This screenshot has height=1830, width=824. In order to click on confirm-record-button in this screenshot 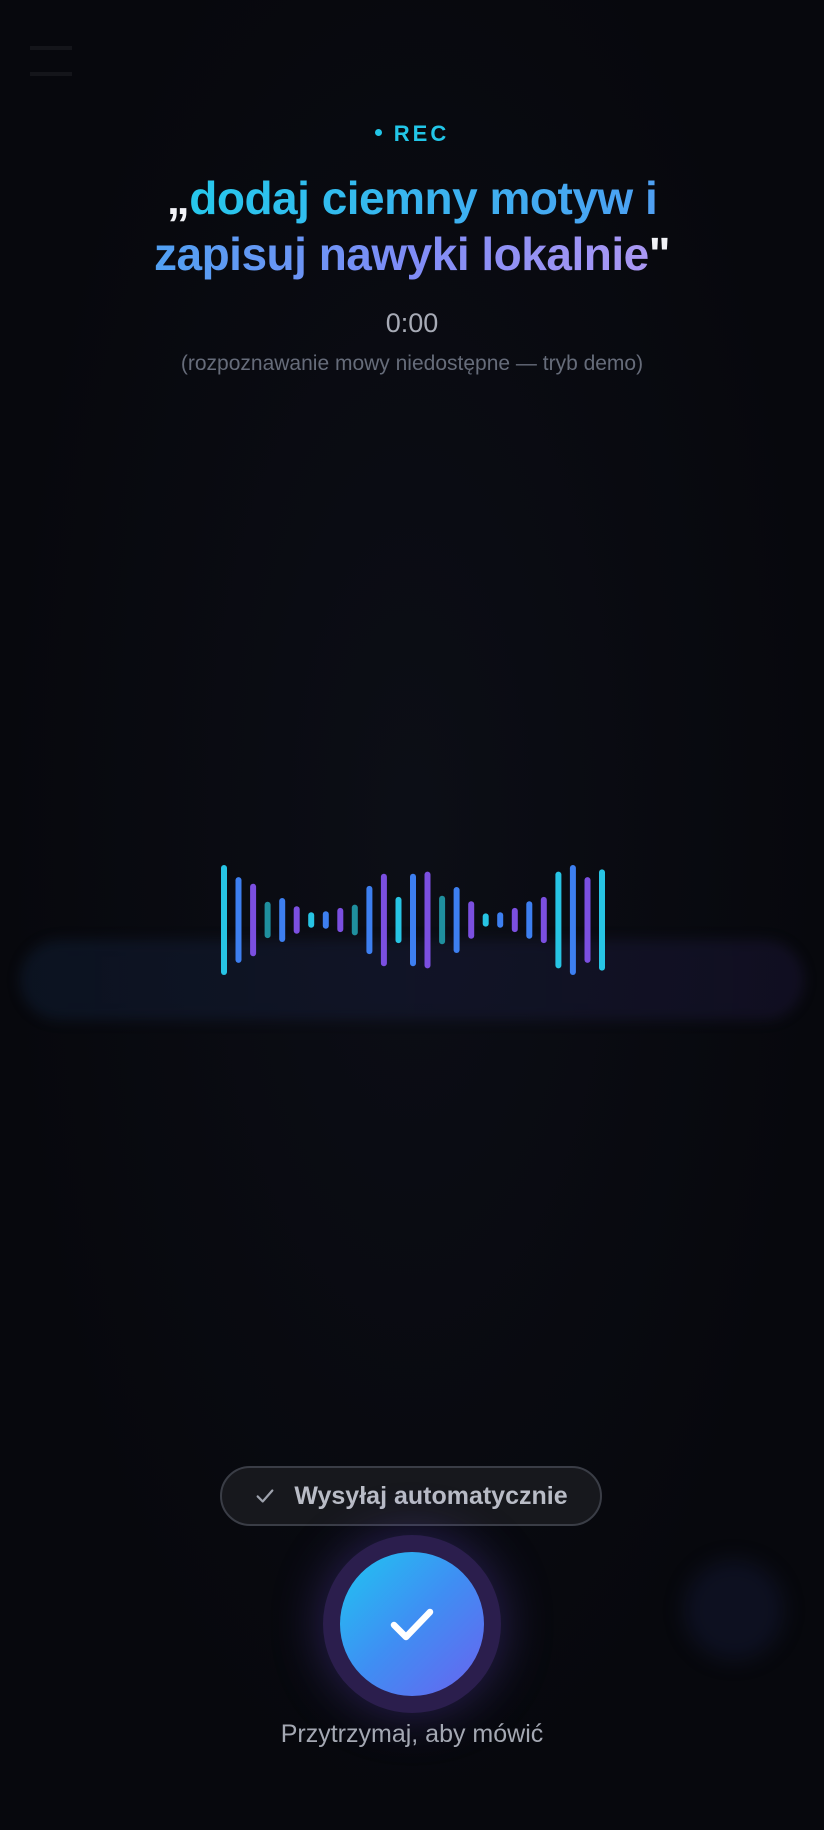, I will do `click(412, 1624)`.